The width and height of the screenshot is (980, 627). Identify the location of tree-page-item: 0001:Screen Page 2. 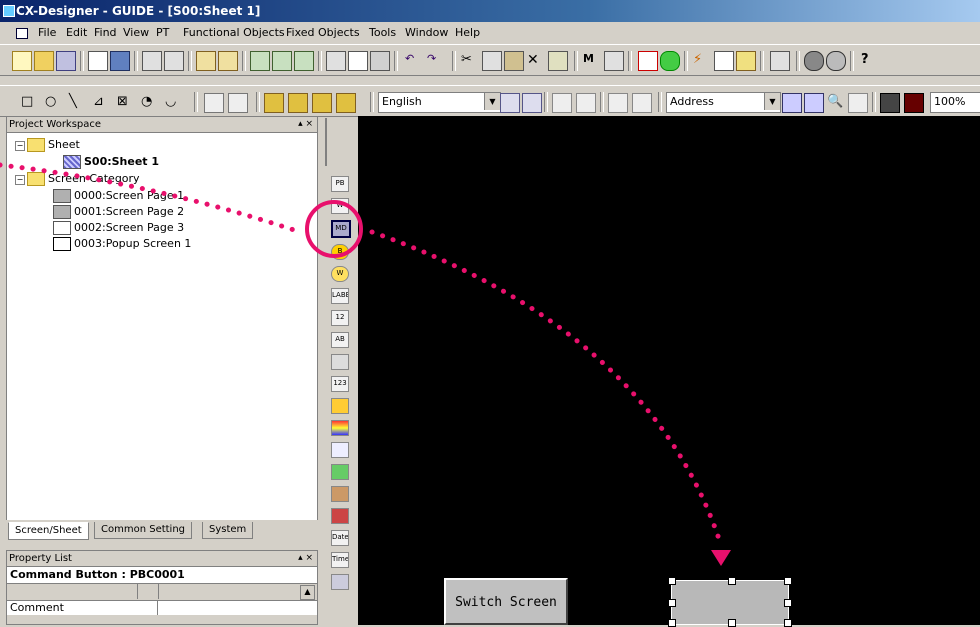
(118, 212).